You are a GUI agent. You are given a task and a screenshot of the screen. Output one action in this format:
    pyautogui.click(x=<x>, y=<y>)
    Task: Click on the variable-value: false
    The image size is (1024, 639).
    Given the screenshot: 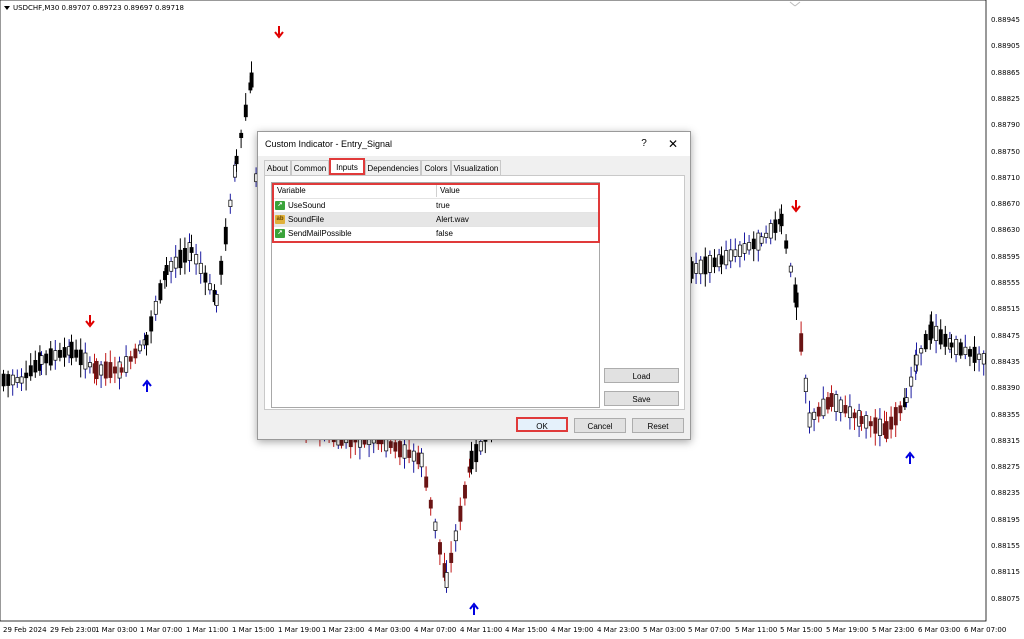 What is the action you would take?
    pyautogui.click(x=444, y=234)
    